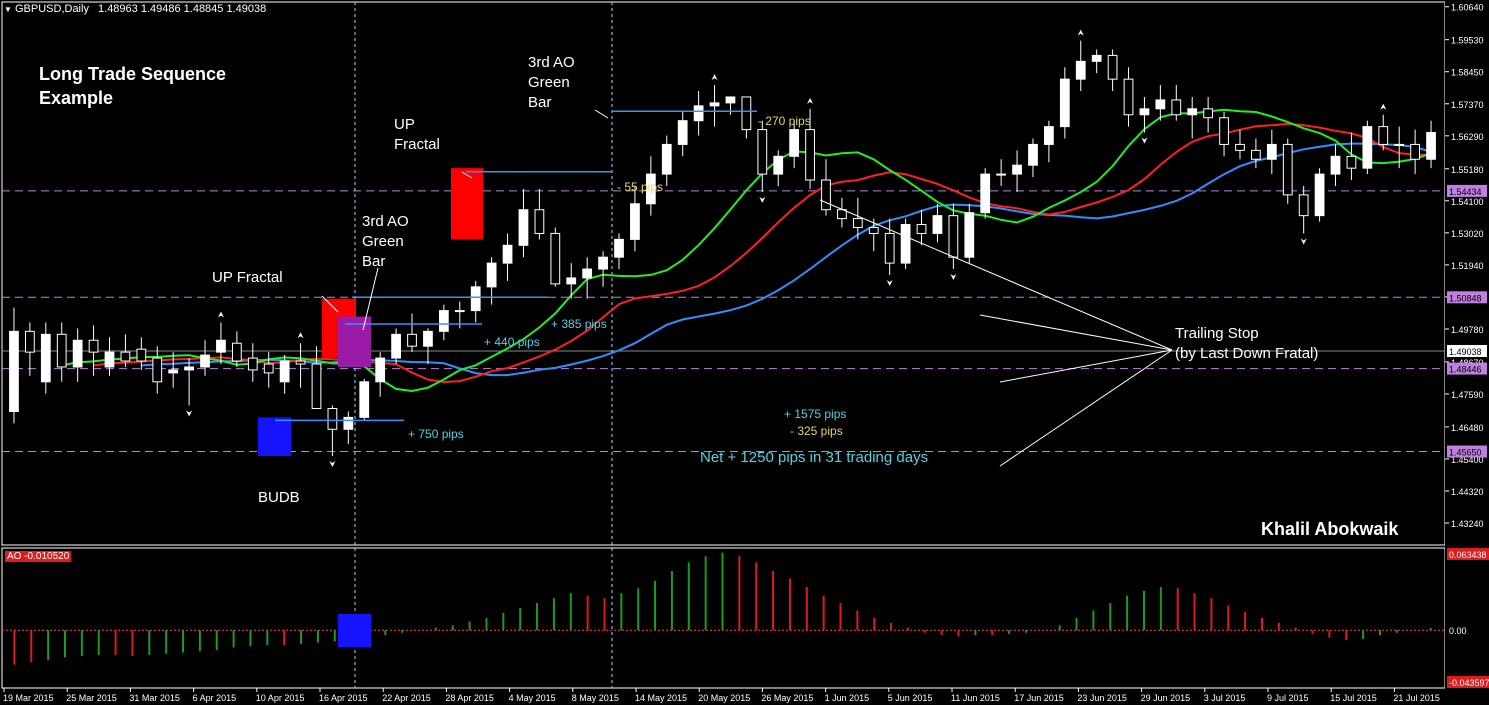 This screenshot has width=1489, height=705. I want to click on date-tick-label: 17 Jun 2015, so click(1039, 698).